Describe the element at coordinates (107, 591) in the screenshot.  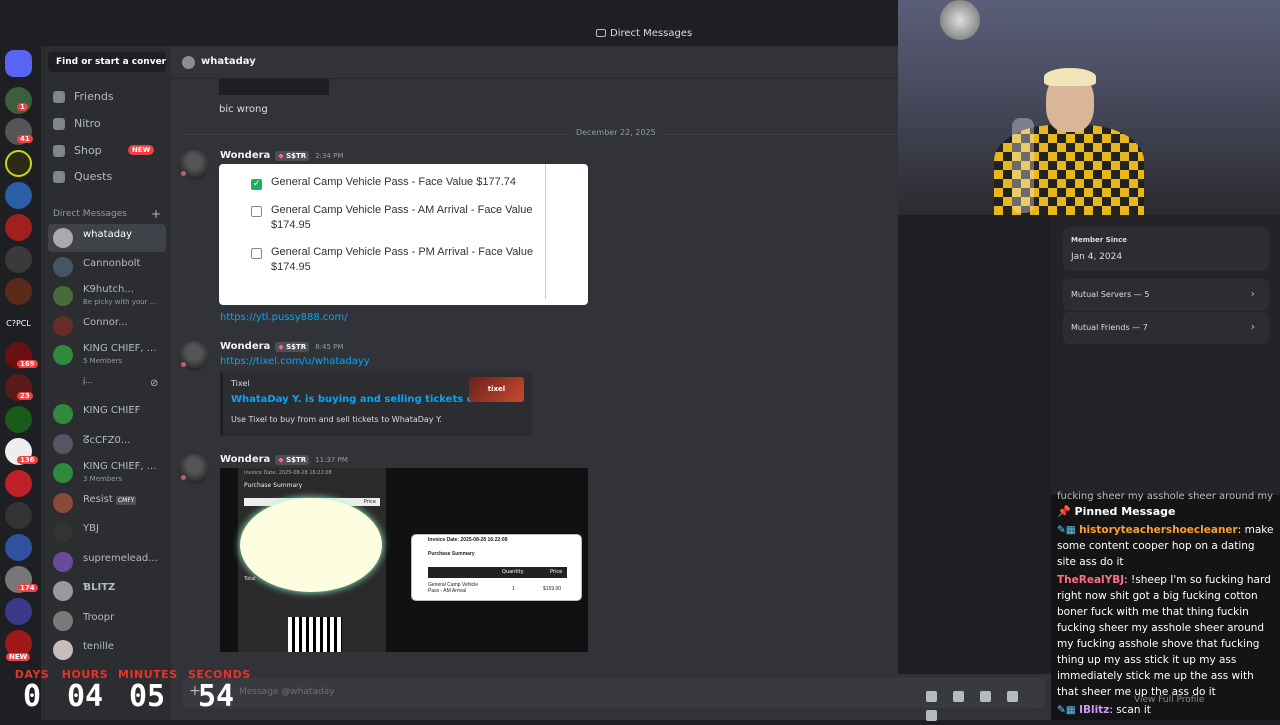
I see `dm-item: ƁLITZ` at that location.